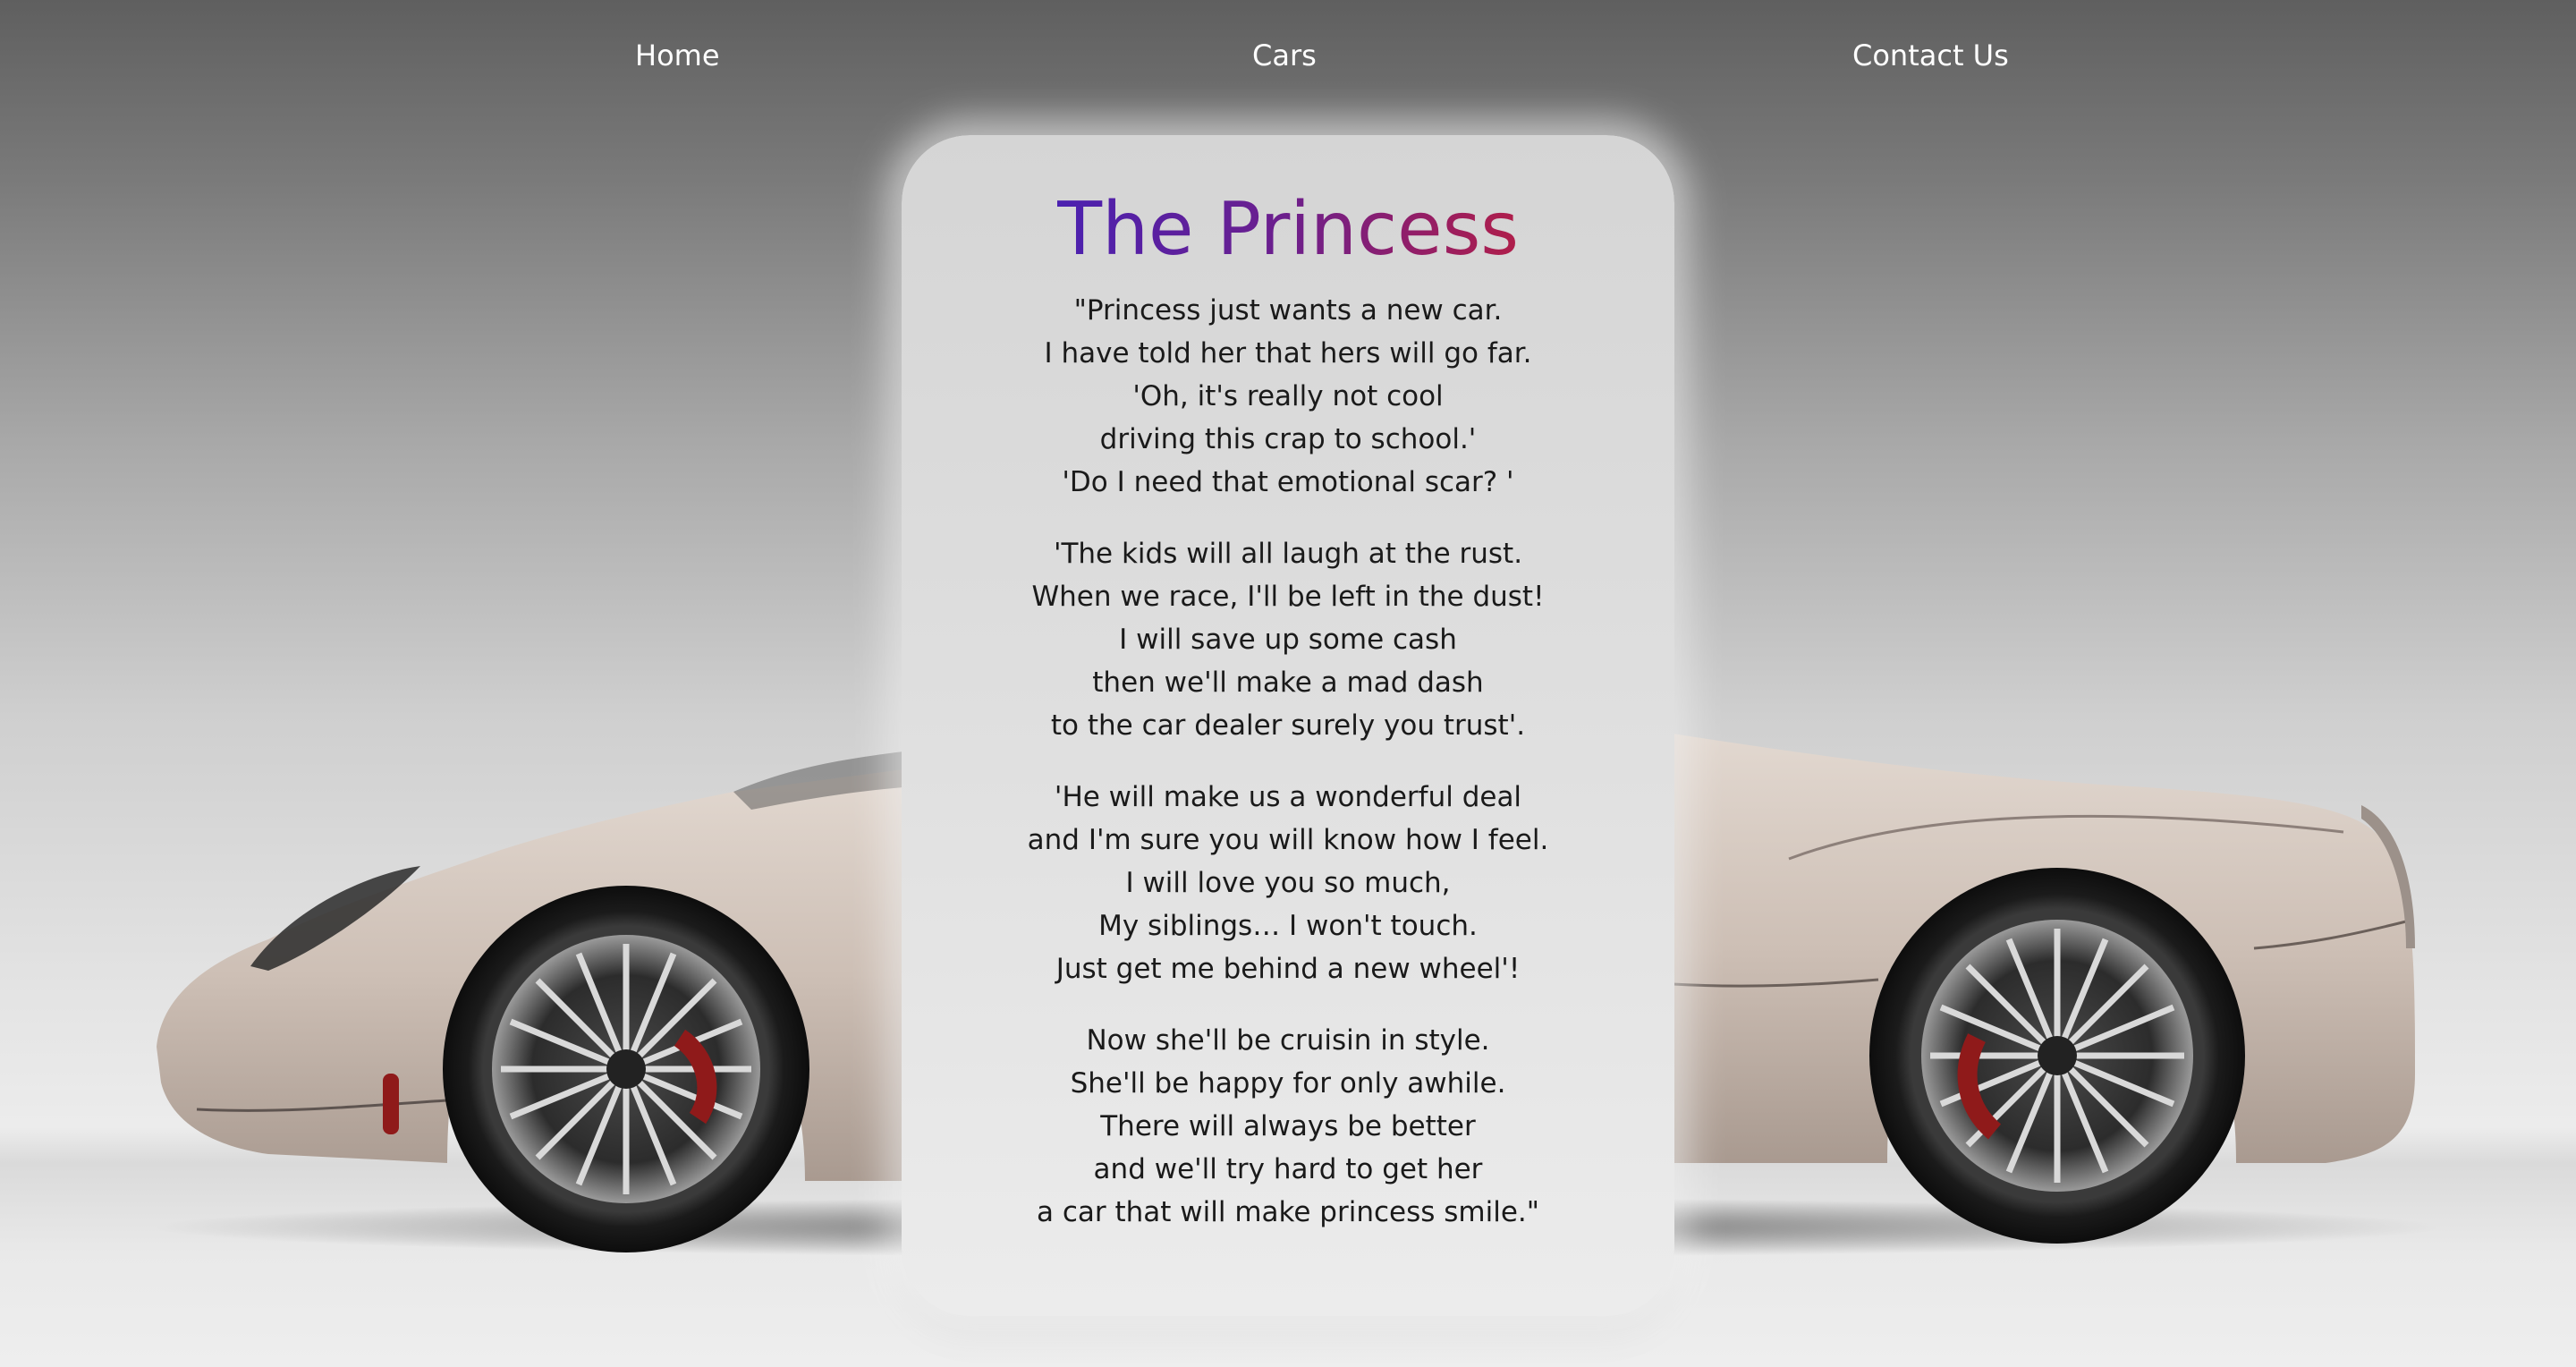 The image size is (2576, 1367). I want to click on nav-home-link: Home, so click(677, 55).